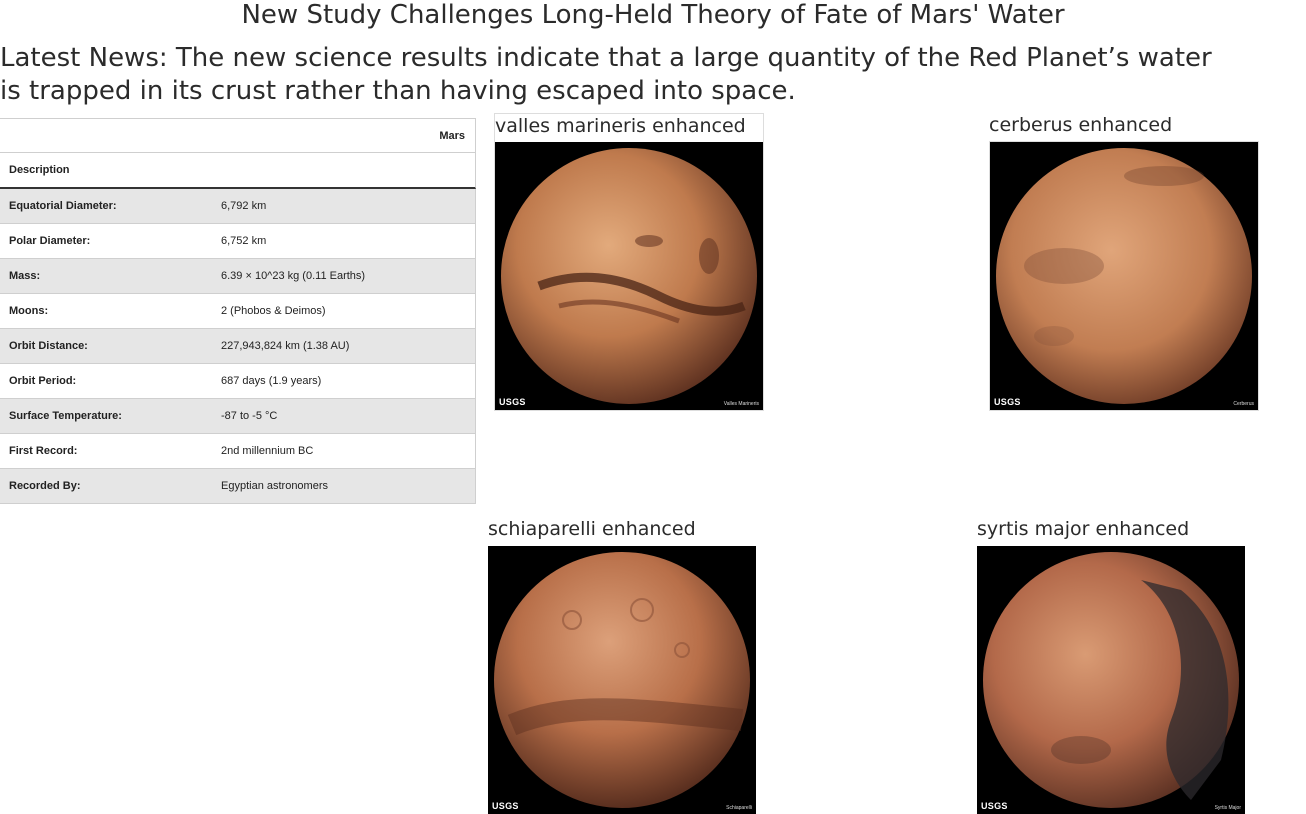  I want to click on table-row: Polar Diameter: 6,752 km, so click(238, 241).